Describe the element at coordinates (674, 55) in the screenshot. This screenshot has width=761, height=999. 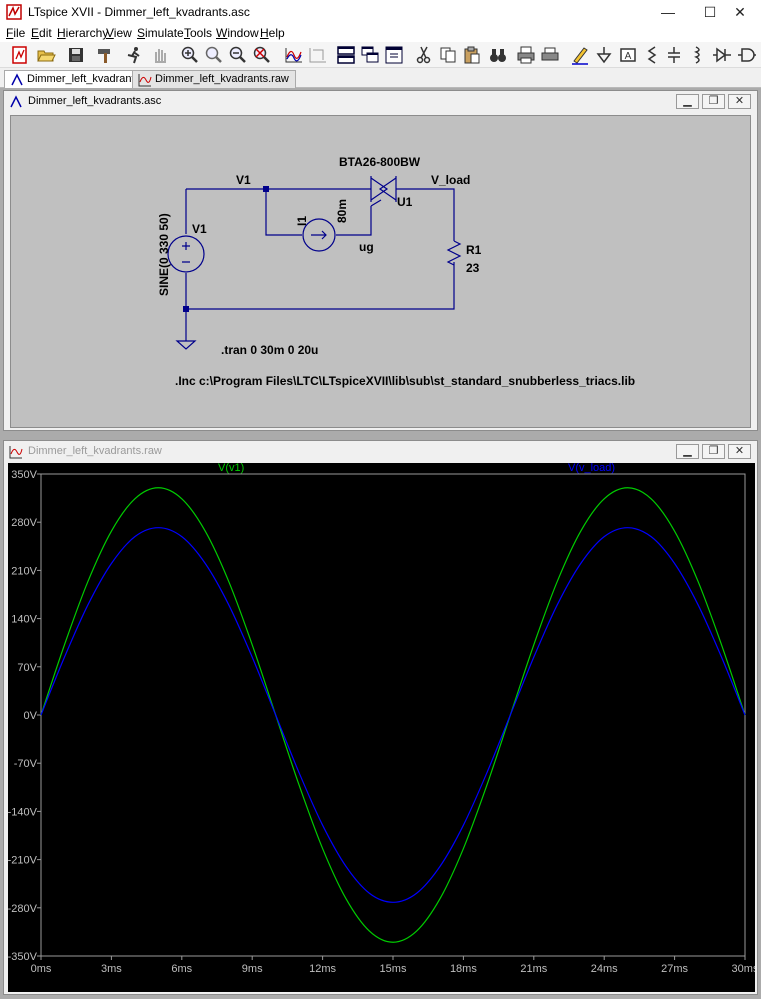
I see `capacitor-icon` at that location.